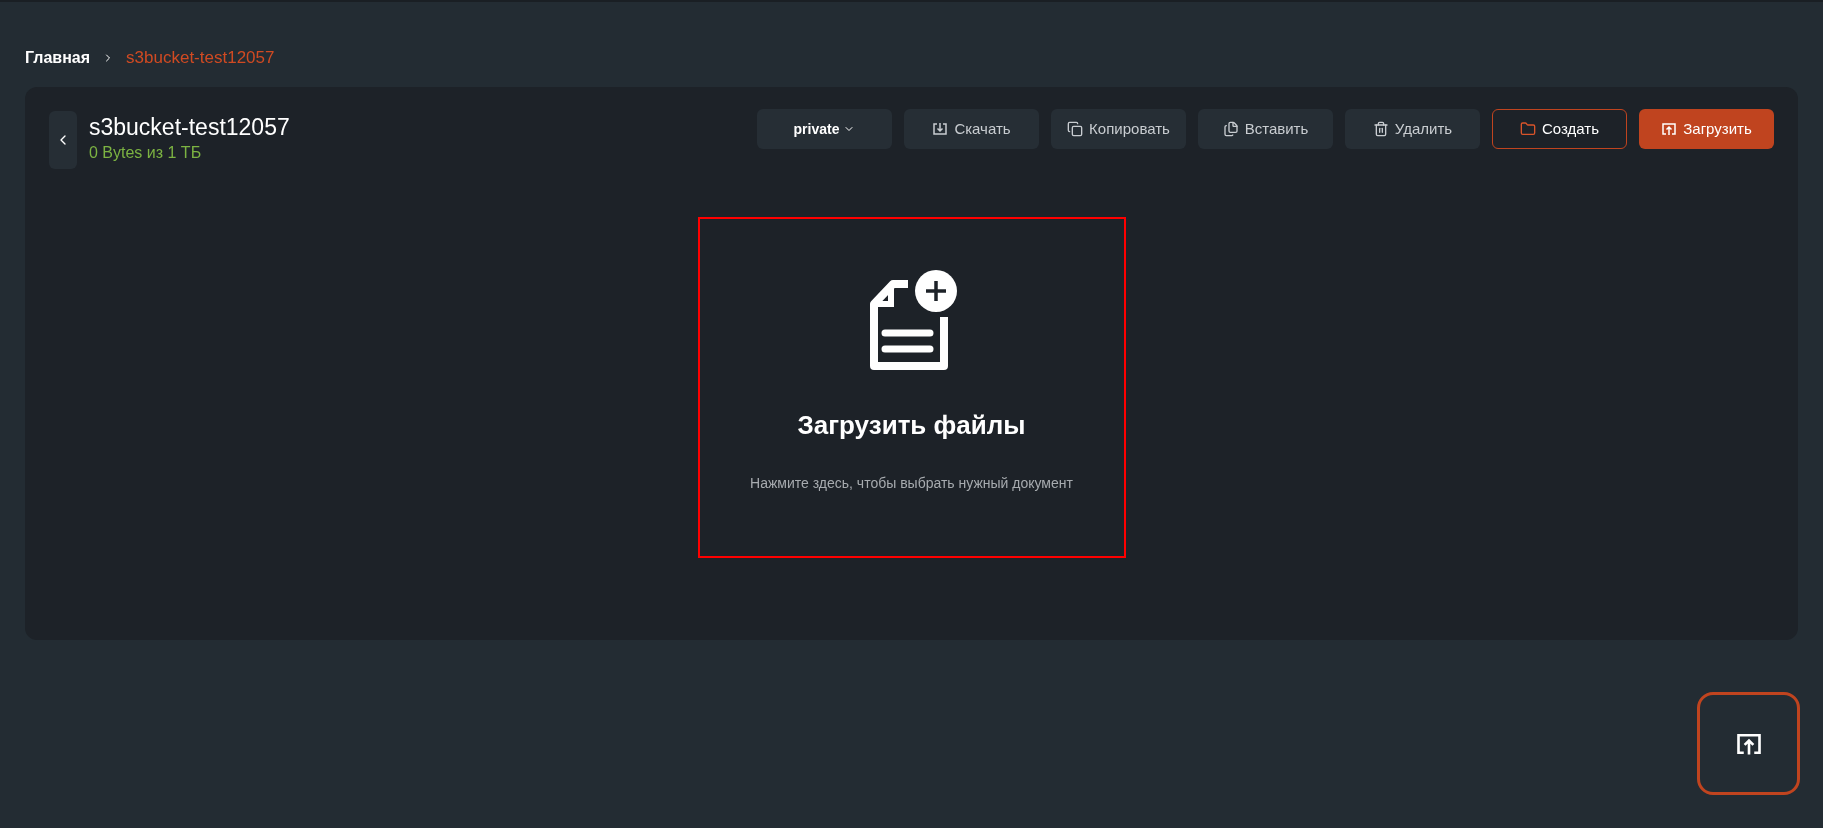  Describe the element at coordinates (1528, 129) in the screenshot. I see `folder-icon` at that location.